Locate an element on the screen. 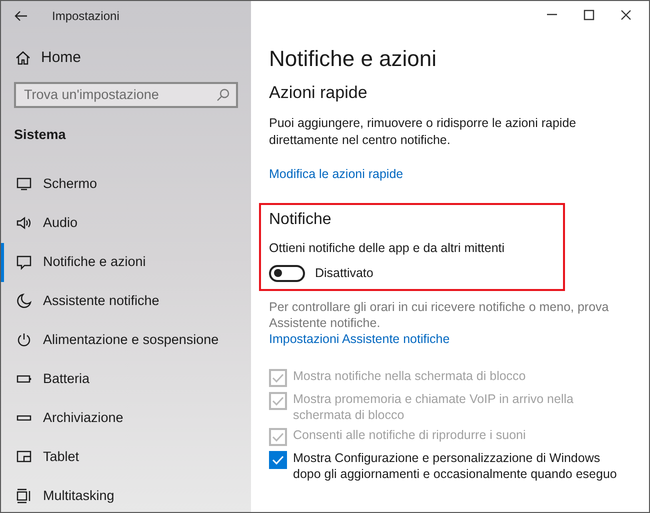 This screenshot has height=513, width=650. message-icon is located at coordinates (24, 262).